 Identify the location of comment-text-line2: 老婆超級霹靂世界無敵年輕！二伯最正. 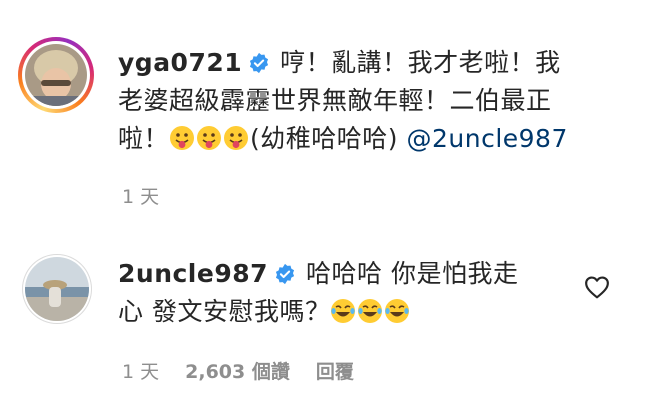
(335, 100).